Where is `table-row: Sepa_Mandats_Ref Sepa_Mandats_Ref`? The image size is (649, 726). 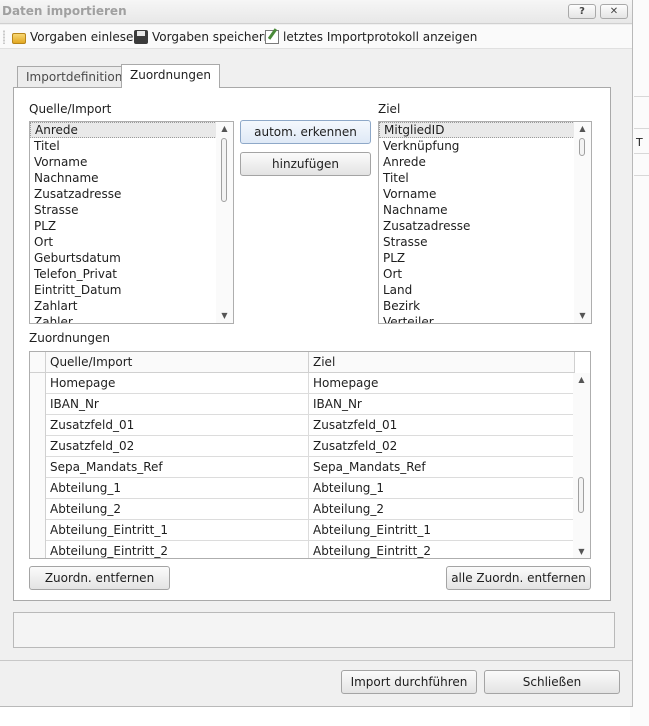 table-row: Sepa_Mandats_Ref Sepa_Mandats_Ref is located at coordinates (302, 467).